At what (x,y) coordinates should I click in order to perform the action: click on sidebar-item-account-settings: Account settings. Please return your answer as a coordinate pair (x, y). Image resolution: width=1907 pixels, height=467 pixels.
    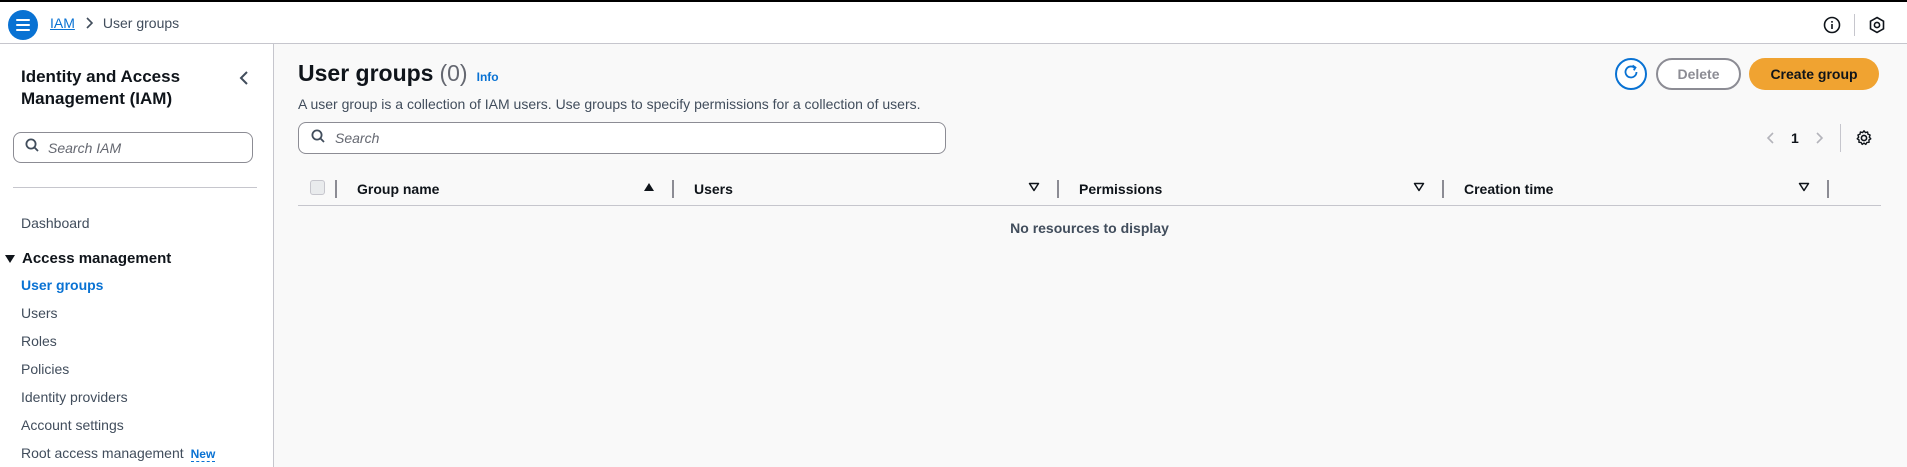
    Looking at the image, I should click on (72, 425).